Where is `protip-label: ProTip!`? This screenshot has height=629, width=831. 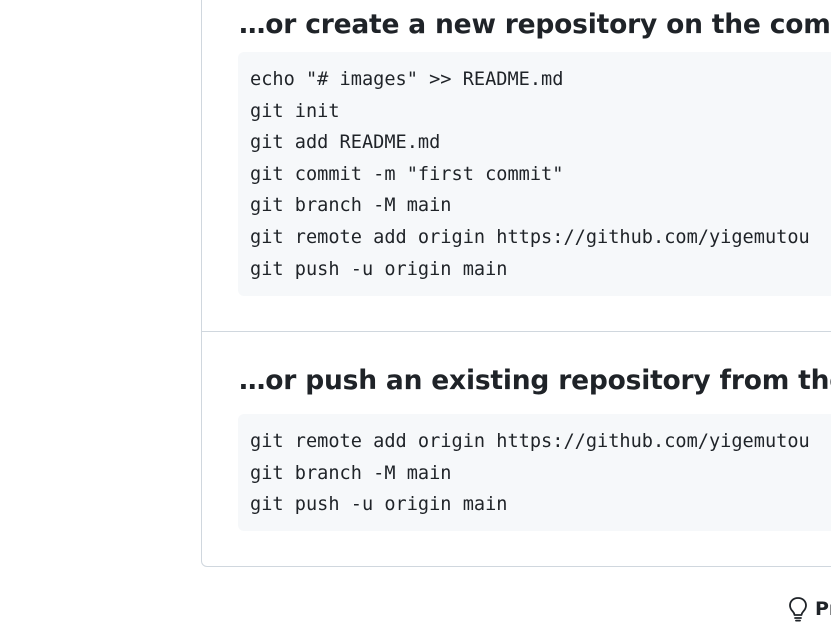 protip-label: ProTip! is located at coordinates (823, 609).